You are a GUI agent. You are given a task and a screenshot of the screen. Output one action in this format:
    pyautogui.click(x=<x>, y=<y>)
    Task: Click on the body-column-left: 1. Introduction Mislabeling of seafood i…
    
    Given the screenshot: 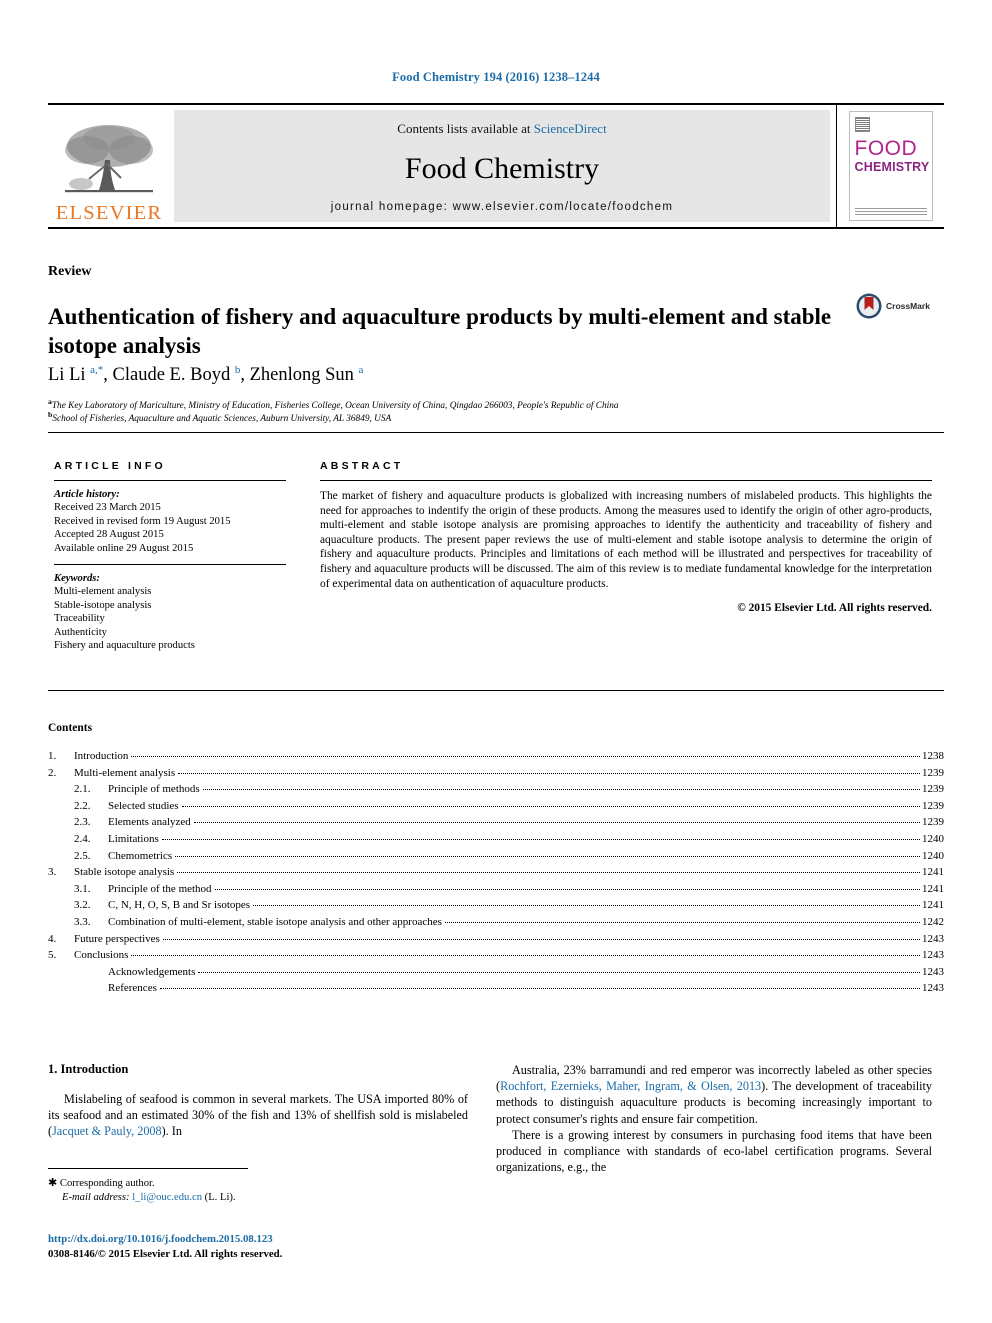 What is the action you would take?
    pyautogui.click(x=258, y=1101)
    